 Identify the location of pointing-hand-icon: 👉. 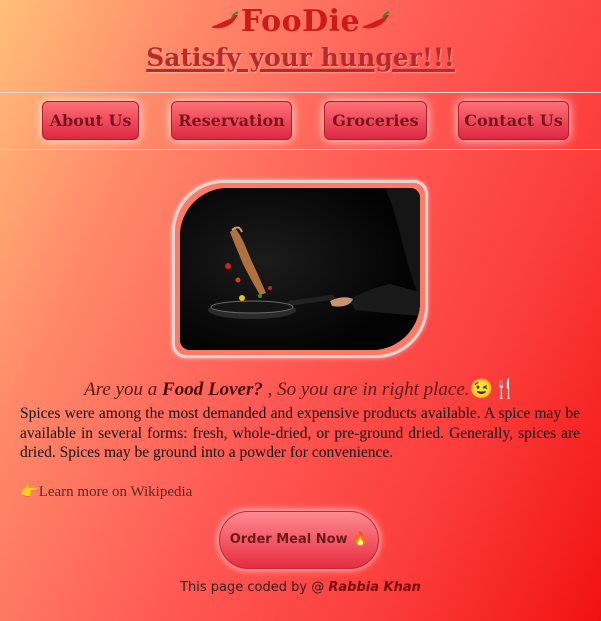
(29, 492).